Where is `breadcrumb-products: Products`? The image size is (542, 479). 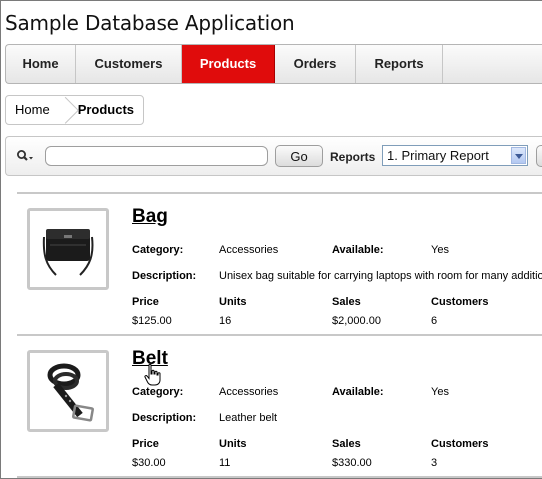 breadcrumb-products: Products is located at coordinates (106, 109).